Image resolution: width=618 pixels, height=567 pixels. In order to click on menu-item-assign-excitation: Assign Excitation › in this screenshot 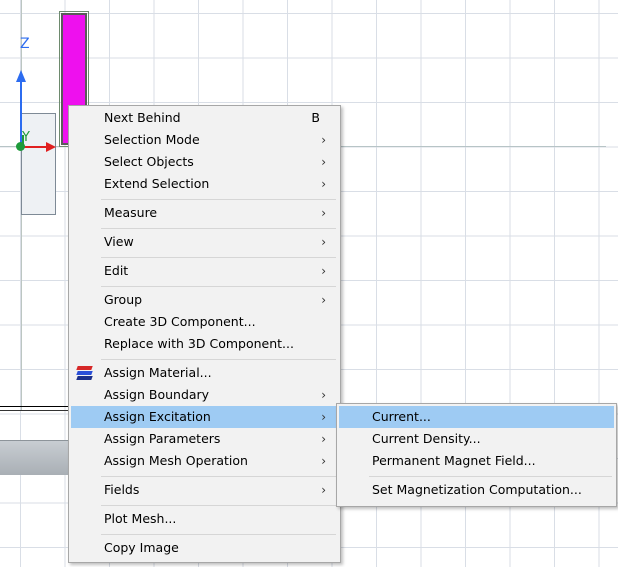, I will do `click(204, 417)`.